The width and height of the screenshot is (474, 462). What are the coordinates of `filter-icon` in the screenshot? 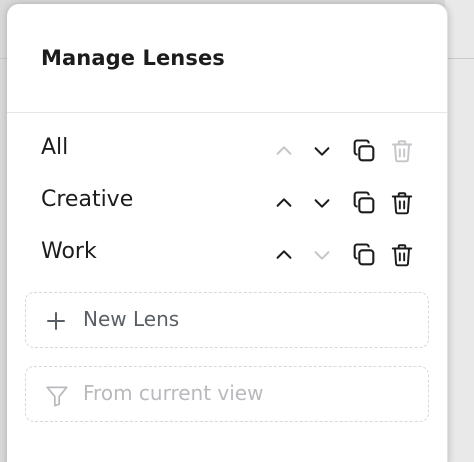 It's located at (56, 395).